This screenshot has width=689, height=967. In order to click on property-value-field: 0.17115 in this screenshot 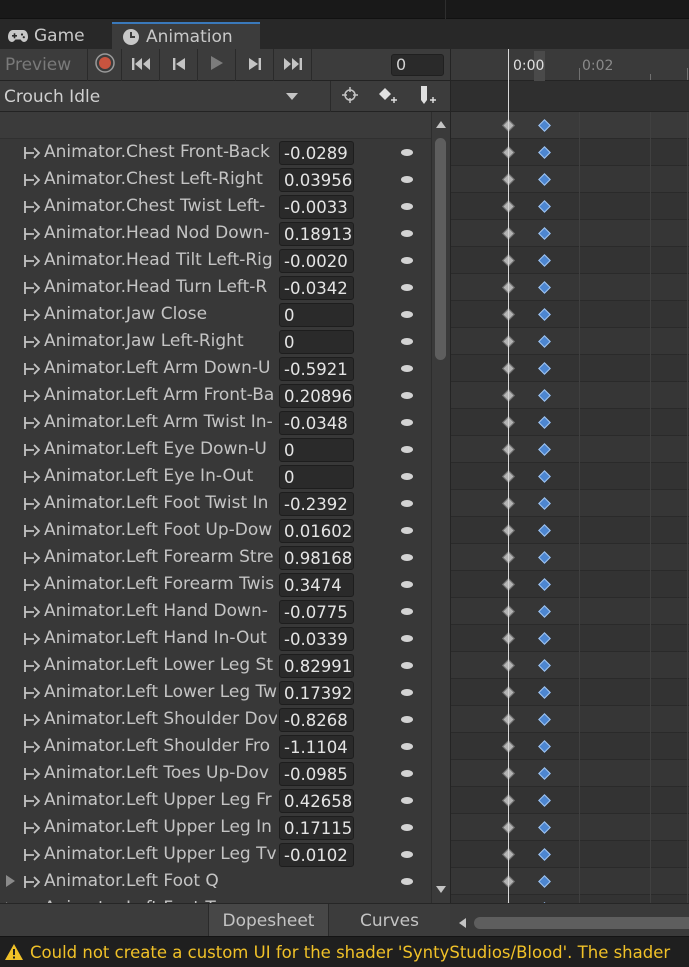, I will do `click(316, 828)`.